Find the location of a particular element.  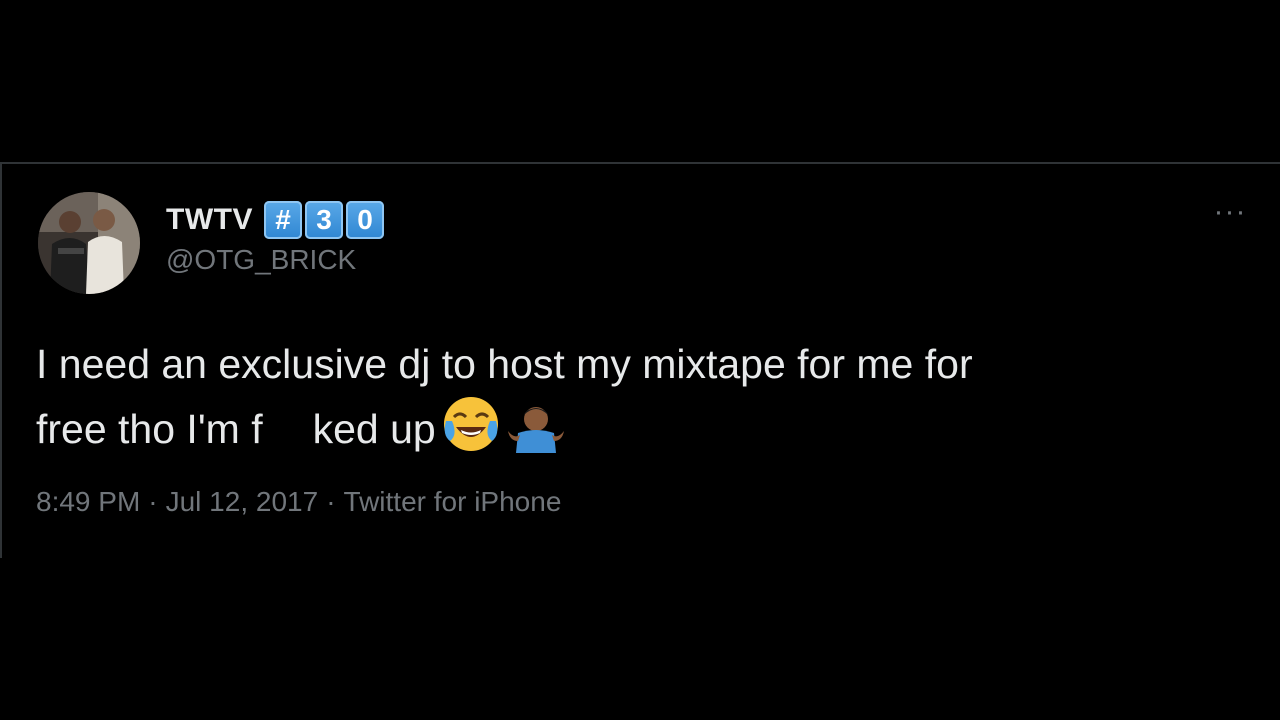

avatar is located at coordinates (89, 243).